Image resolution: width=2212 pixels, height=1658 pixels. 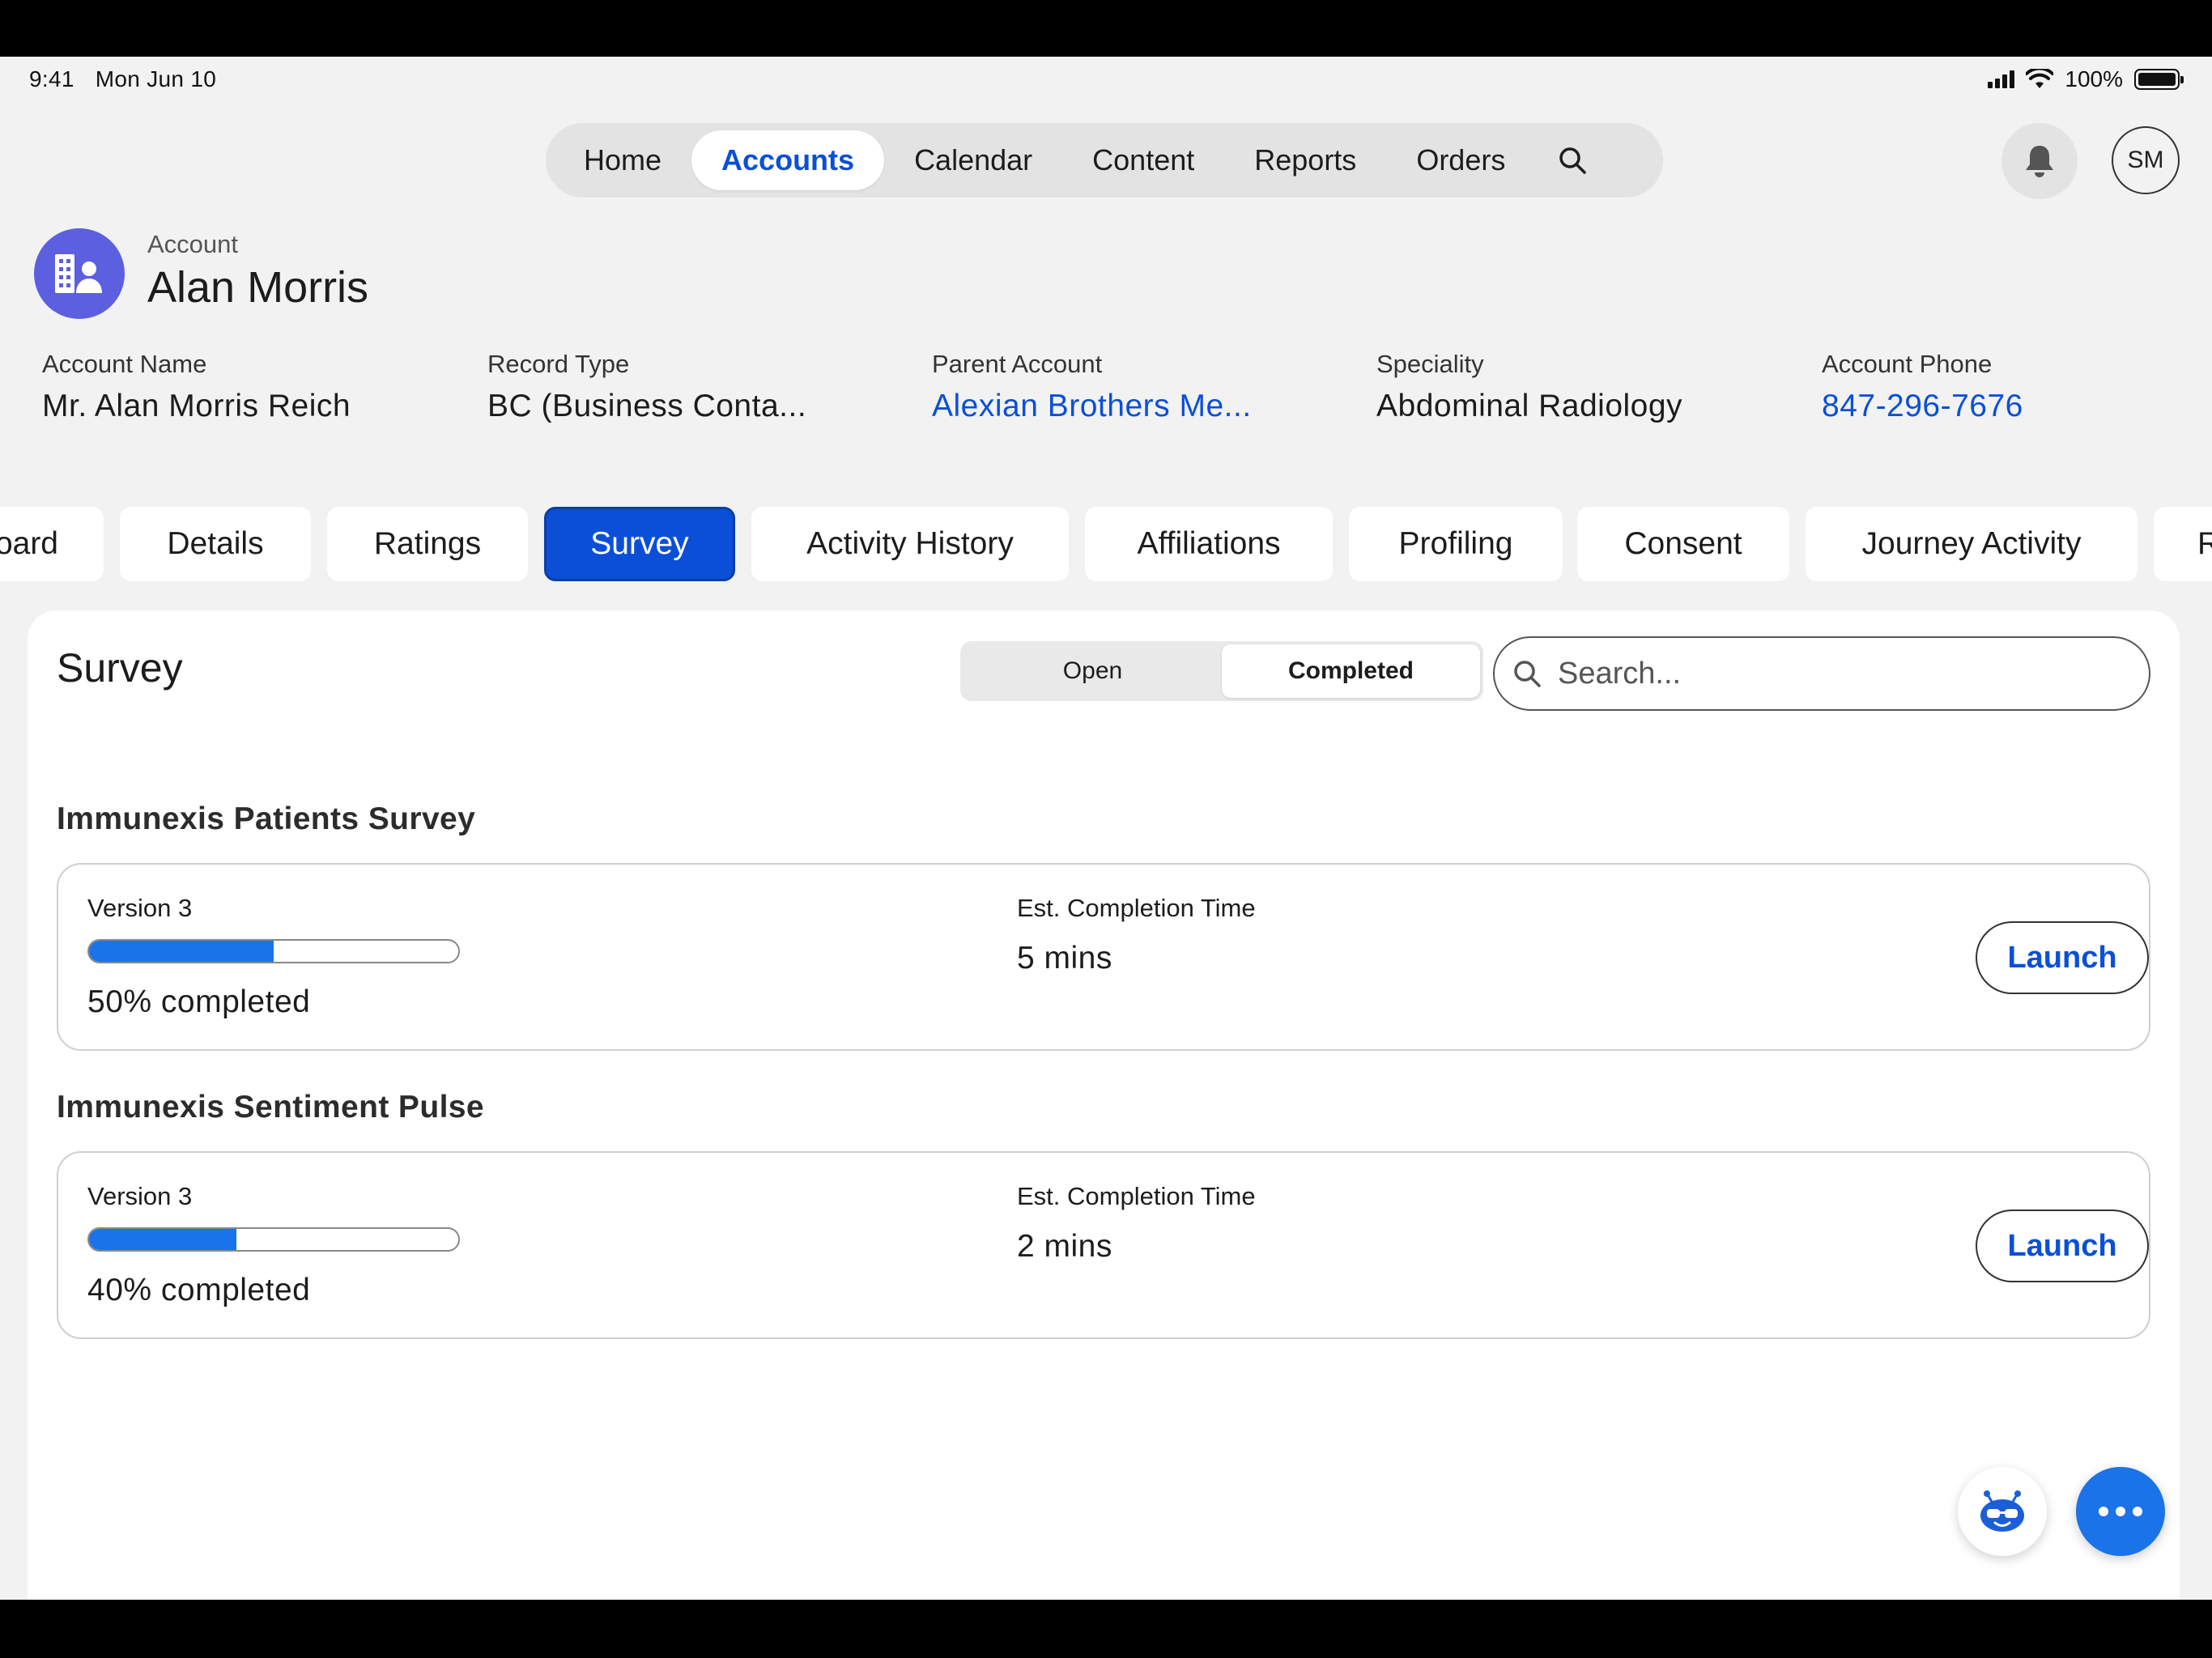 I want to click on field-label: Account Phone, so click(x=1908, y=364).